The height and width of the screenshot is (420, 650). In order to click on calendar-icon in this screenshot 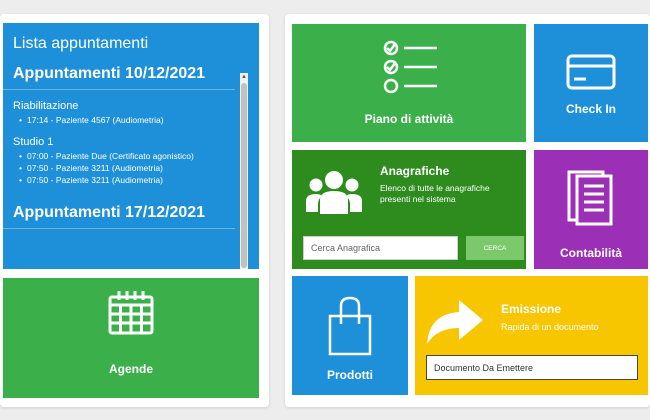, I will do `click(131, 313)`.